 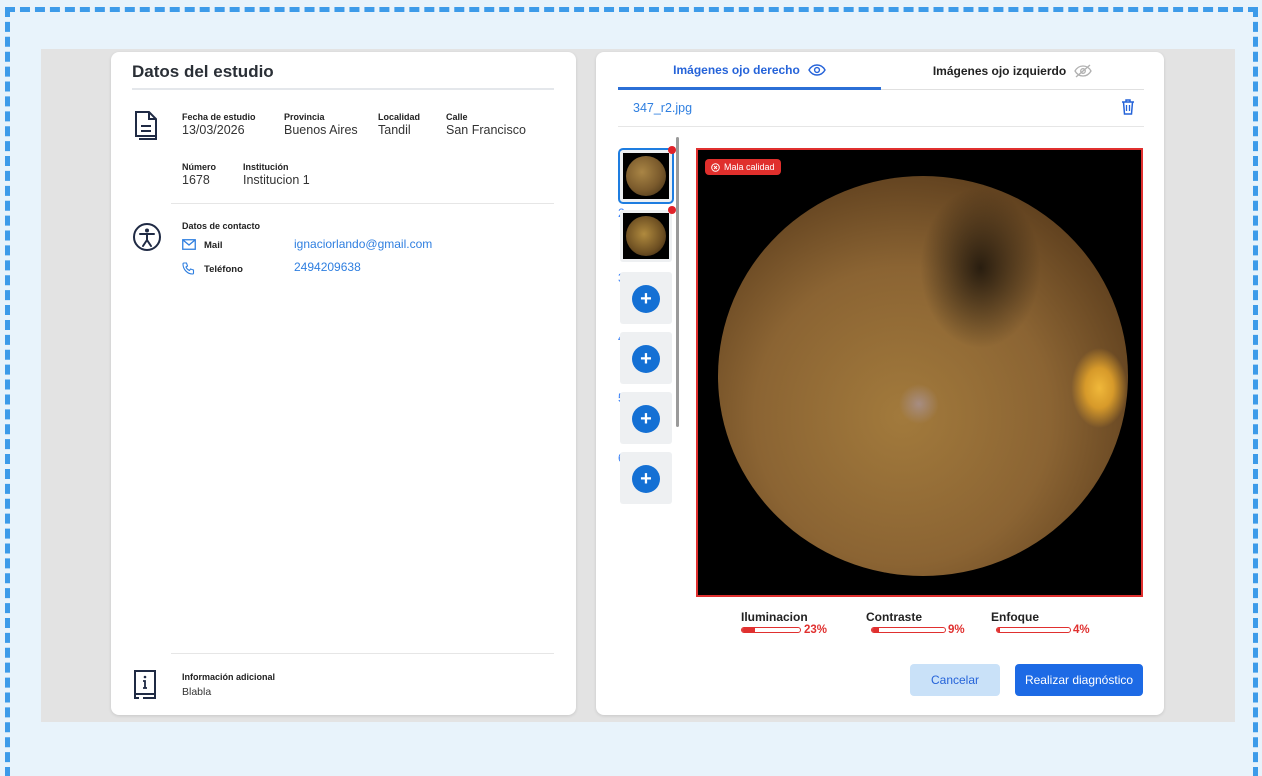 I want to click on cancel-button: Cancelar, so click(x=955, y=680).